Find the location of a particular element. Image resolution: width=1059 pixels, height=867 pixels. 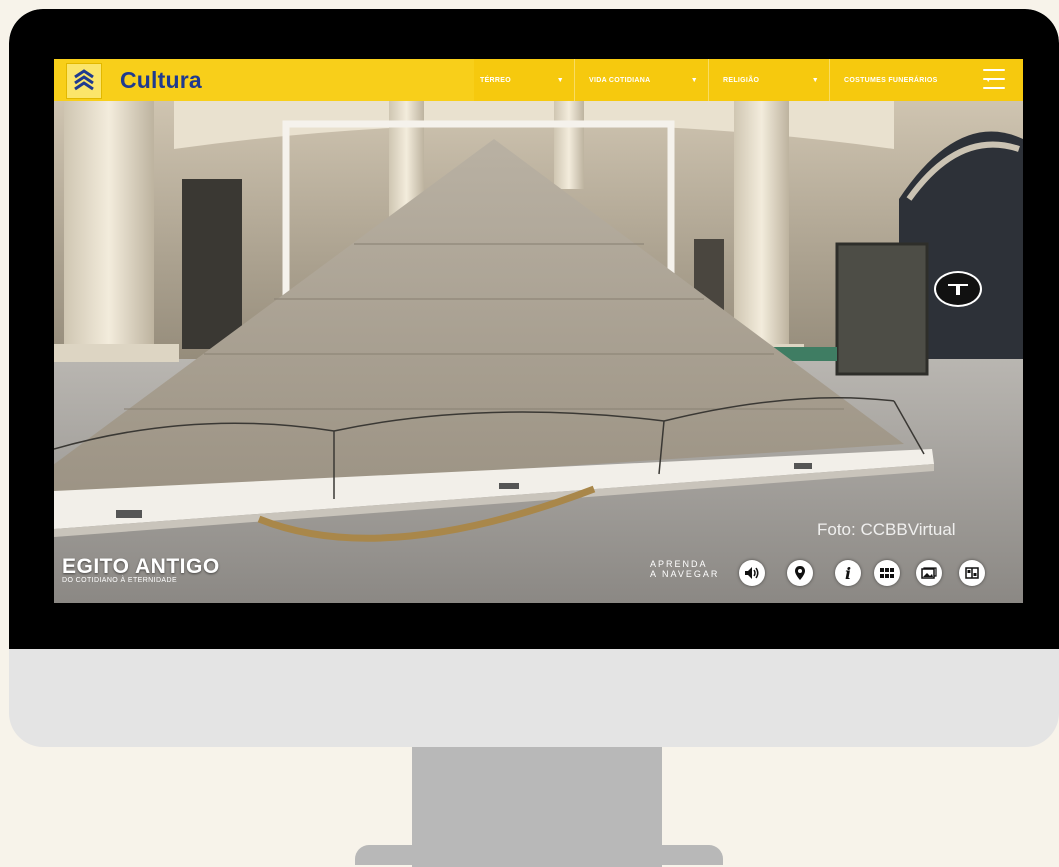

nav-item-label: TÉRREO is located at coordinates (495, 80).